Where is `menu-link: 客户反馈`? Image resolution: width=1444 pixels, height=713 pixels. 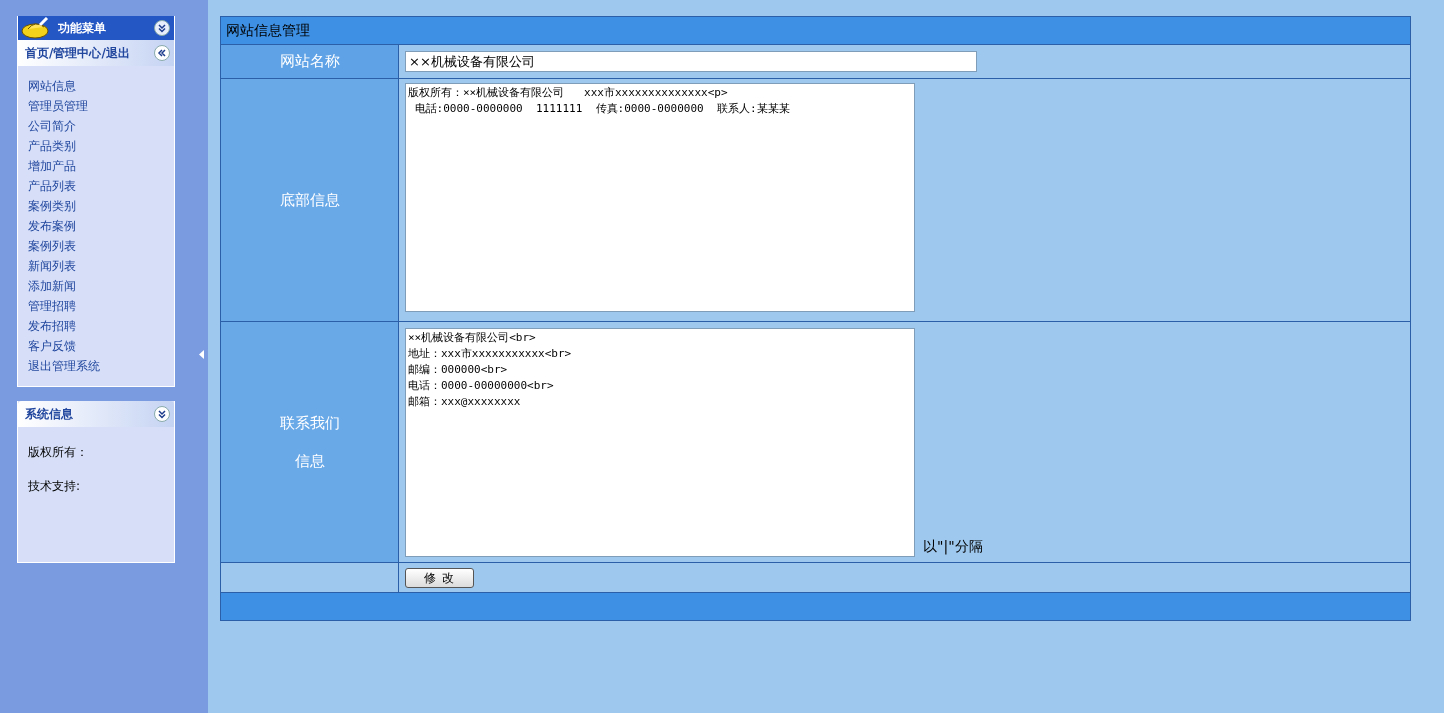 menu-link: 客户反馈 is located at coordinates (52, 346).